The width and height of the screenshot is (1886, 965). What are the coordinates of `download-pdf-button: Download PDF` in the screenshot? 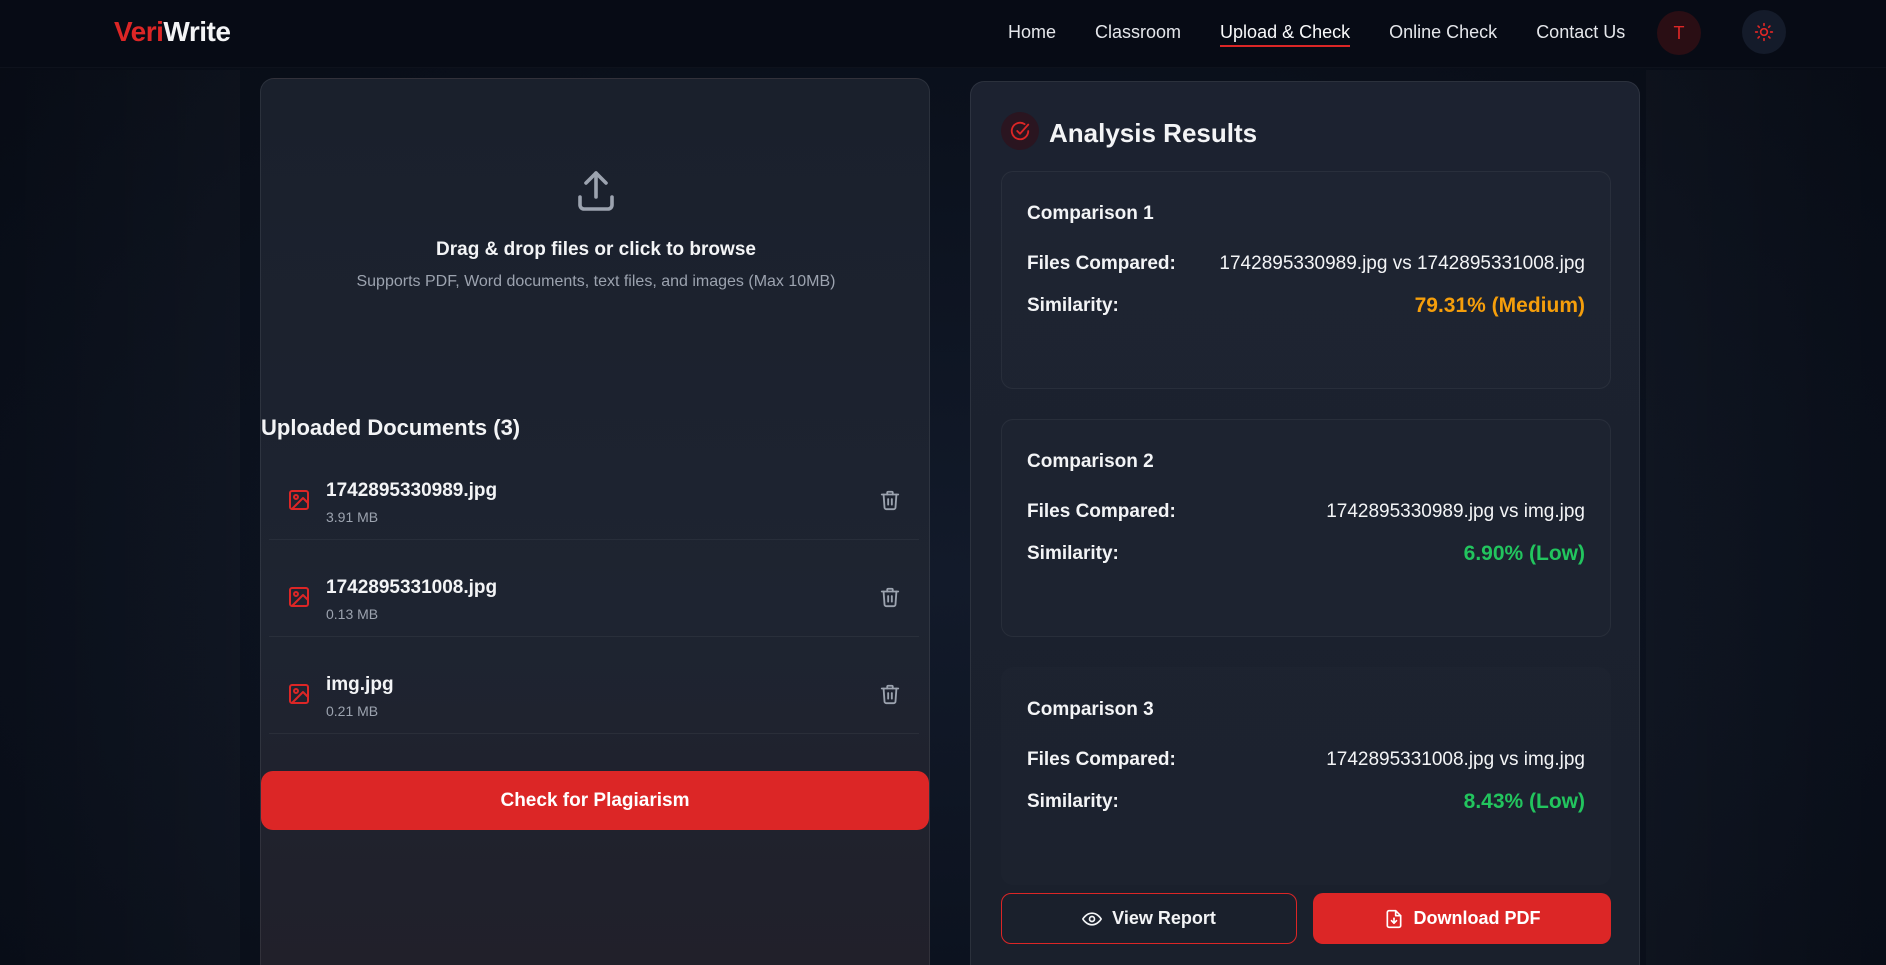 It's located at (1462, 918).